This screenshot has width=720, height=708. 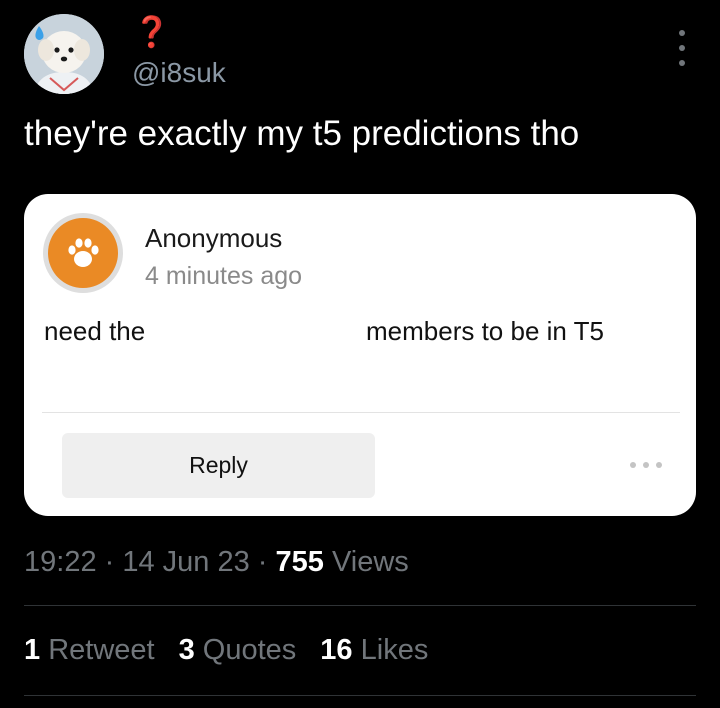 I want to click on tweet-text: they're exactly my t5 predictions tho, so click(x=302, y=133).